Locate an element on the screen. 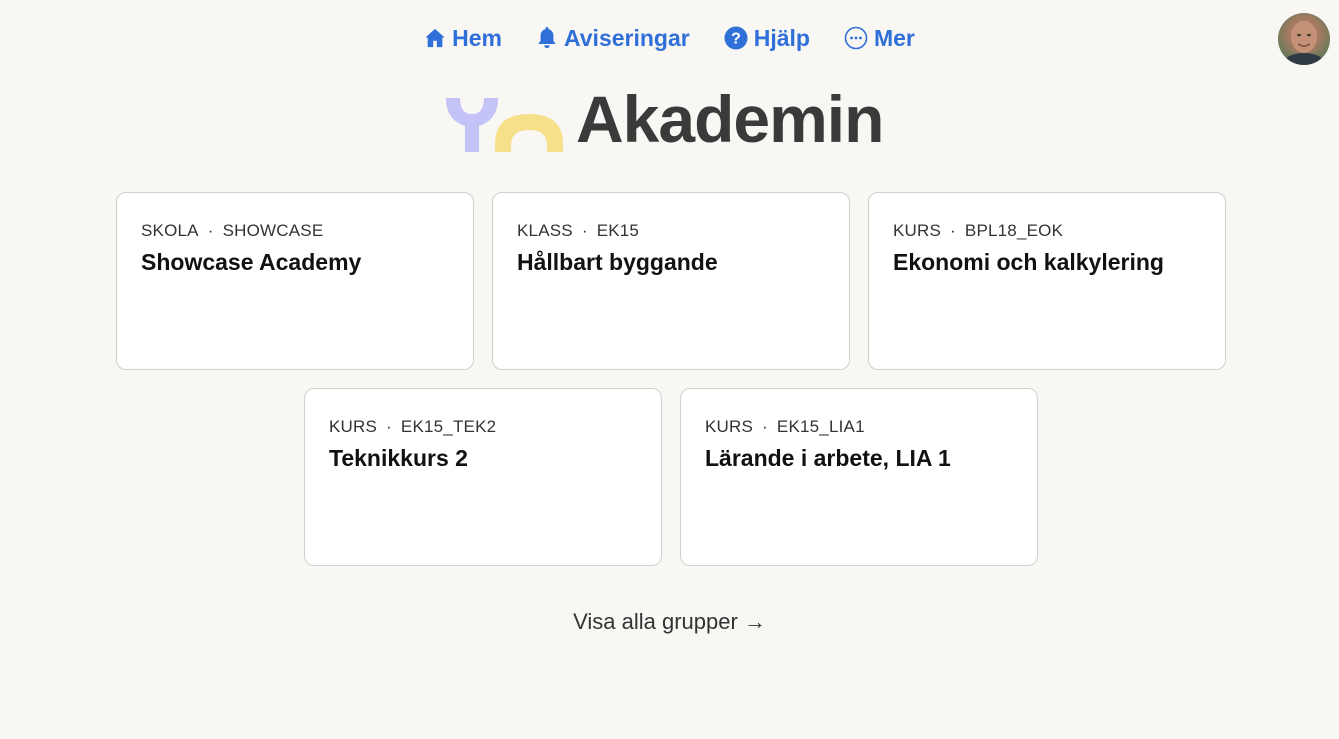  more-circle-icon is located at coordinates (856, 38).